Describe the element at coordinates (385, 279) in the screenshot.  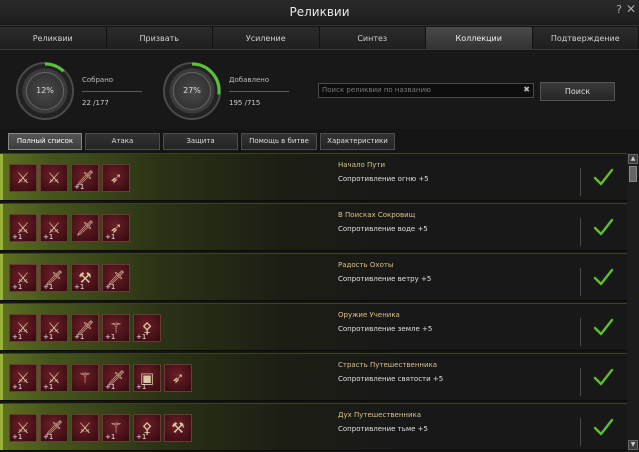
I see `collection-bonus: Сопротивление ветру +5` at that location.